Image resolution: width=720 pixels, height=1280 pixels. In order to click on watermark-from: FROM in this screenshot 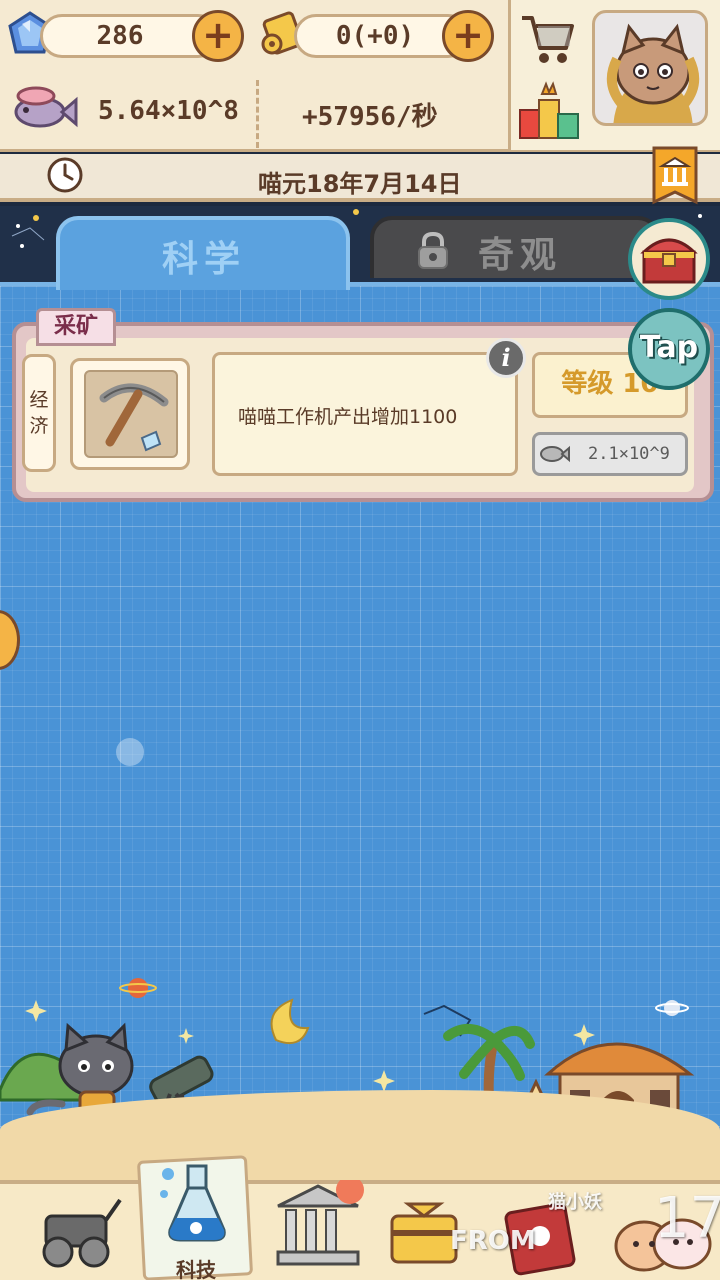, I will do `click(493, 1241)`.